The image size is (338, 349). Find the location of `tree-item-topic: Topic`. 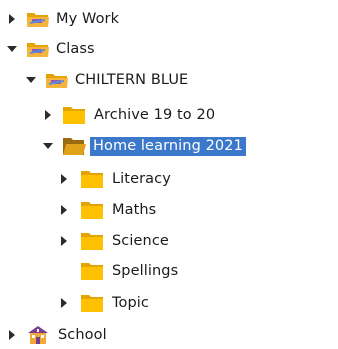

tree-item-topic: Topic is located at coordinates (103, 303).